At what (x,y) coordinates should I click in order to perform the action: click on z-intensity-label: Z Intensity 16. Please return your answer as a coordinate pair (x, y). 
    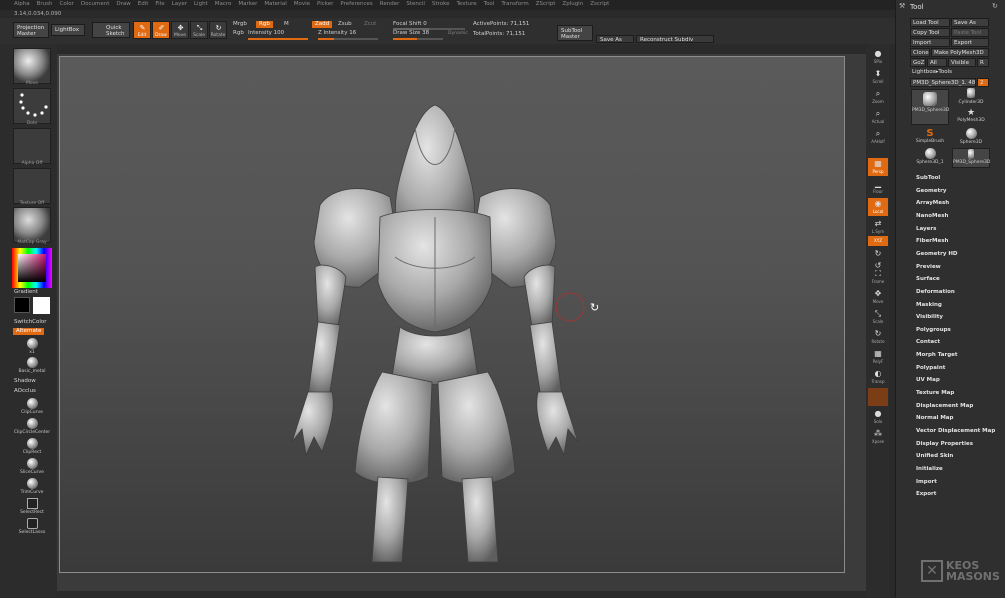
    Looking at the image, I should click on (337, 33).